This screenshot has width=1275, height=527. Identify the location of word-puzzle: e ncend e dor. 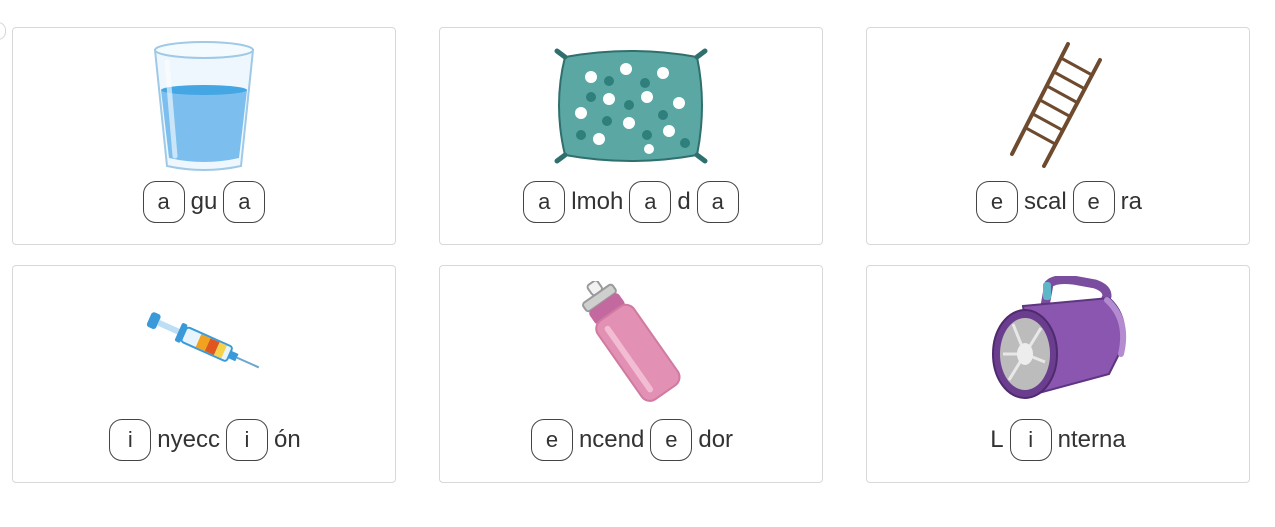
(631, 440).